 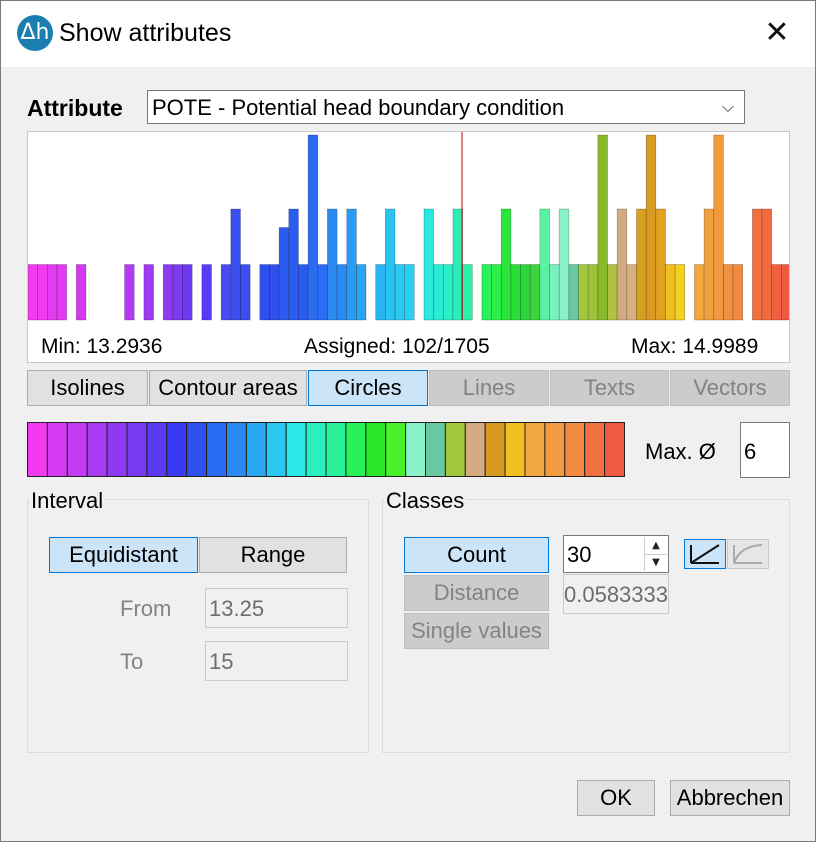 What do you see at coordinates (777, 33) in the screenshot?
I see `close-icon: ✕` at bounding box center [777, 33].